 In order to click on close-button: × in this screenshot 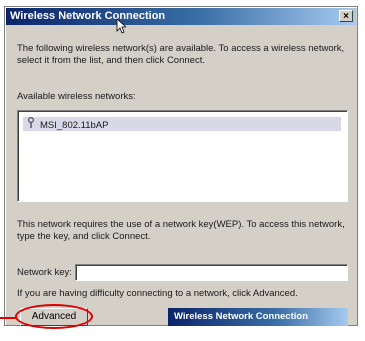, I will do `click(346, 16)`.